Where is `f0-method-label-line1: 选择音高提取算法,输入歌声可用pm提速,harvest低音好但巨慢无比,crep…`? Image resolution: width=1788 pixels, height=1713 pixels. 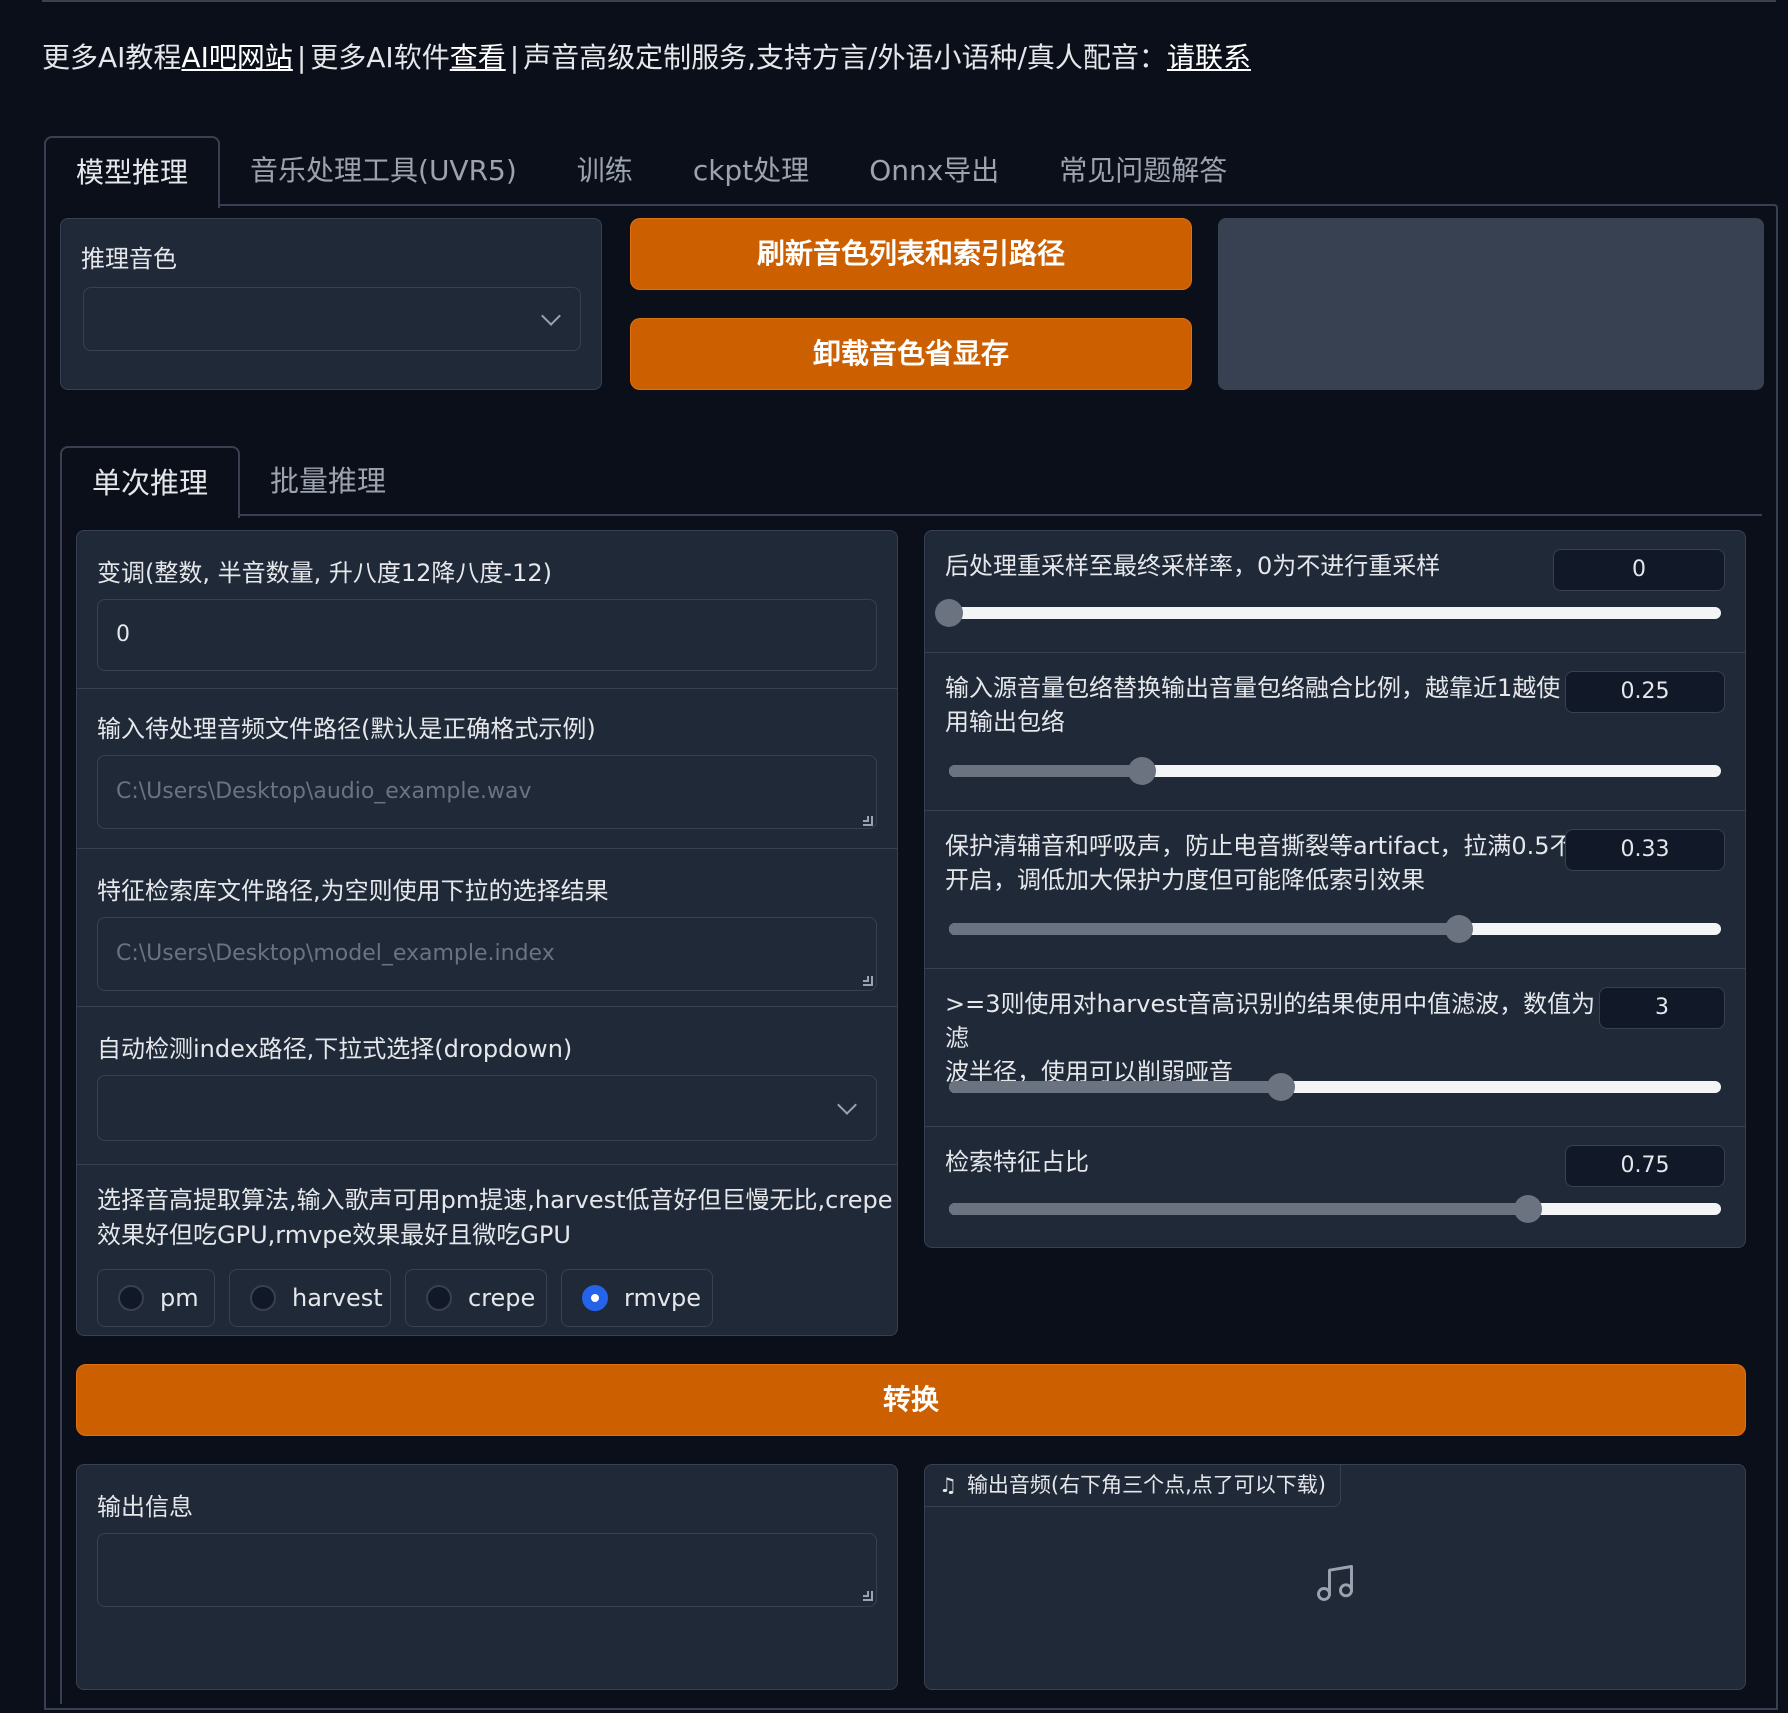
f0-method-label-line1: 选择音高提取算法,输入歌声可用pm提速,harvest低音好但巨慢无比,crep… is located at coordinates (495, 1200).